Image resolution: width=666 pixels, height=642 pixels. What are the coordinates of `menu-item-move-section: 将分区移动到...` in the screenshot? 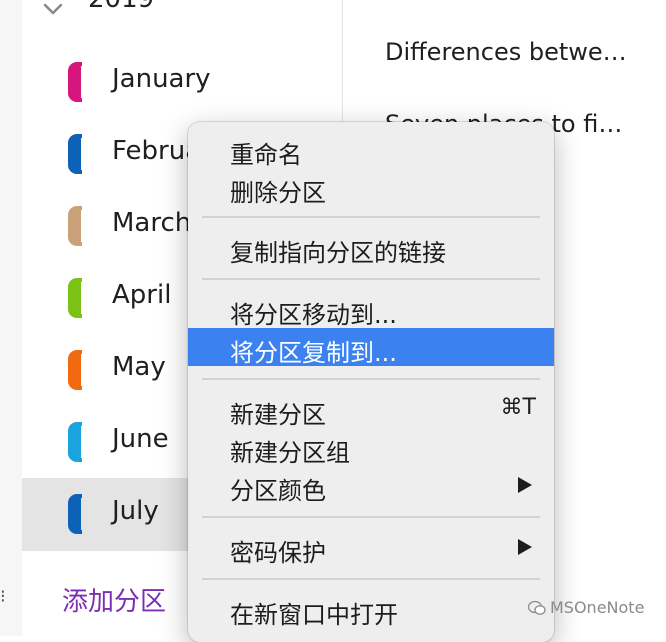 It's located at (371, 309).